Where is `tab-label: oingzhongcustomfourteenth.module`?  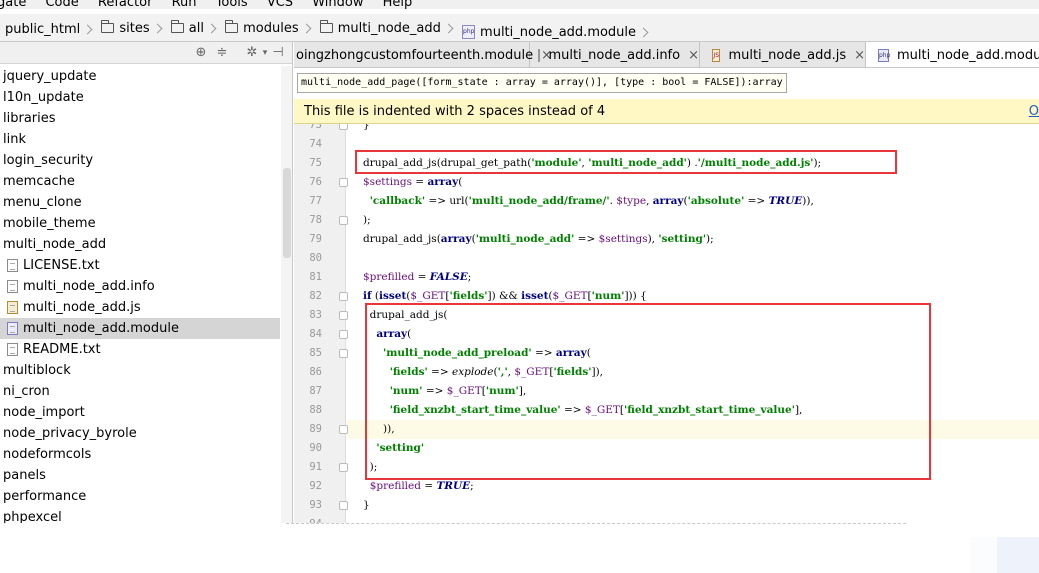 tab-label: oingzhongcustomfourteenth.module is located at coordinates (415, 55).